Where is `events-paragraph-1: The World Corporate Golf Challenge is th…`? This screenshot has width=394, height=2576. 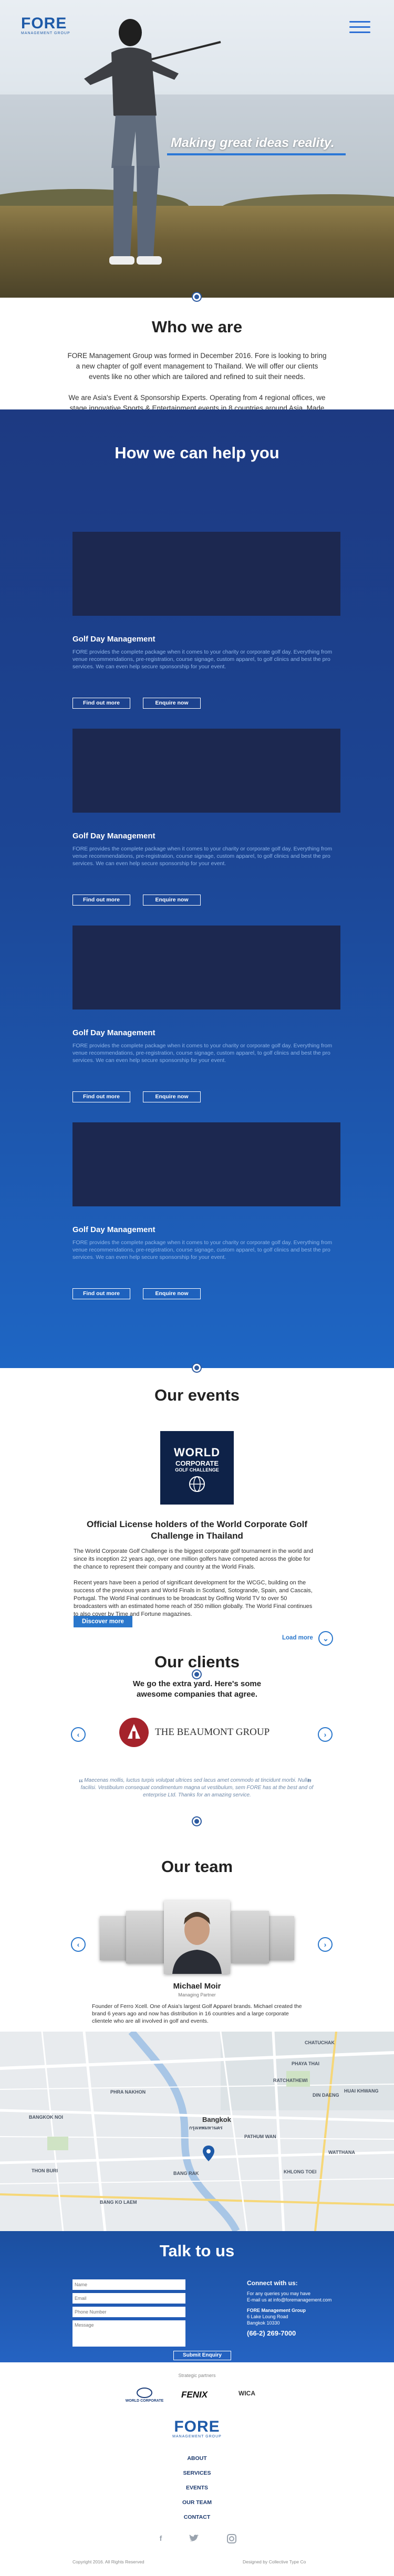
events-paragraph-1: The World Corporate Golf Challenge is th… is located at coordinates (193, 1559).